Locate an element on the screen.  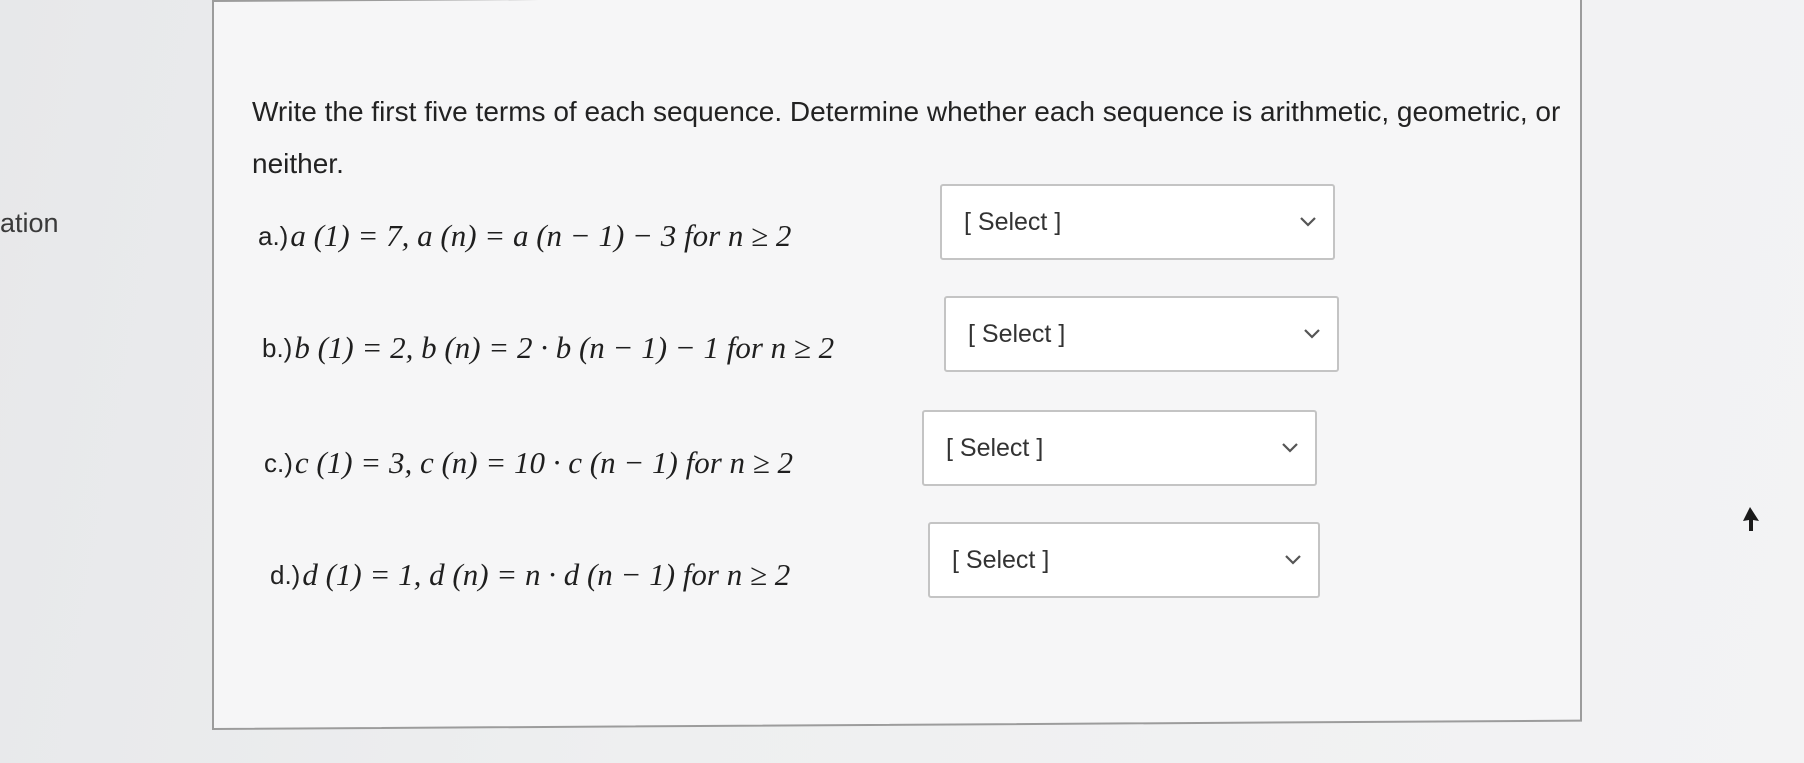
select-item-d: [ Select ] is located at coordinates (1124, 560).